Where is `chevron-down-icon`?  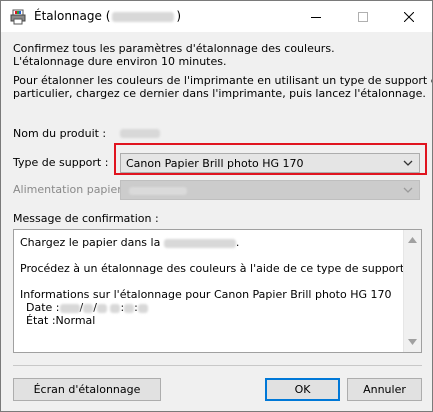 chevron-down-icon is located at coordinates (408, 190).